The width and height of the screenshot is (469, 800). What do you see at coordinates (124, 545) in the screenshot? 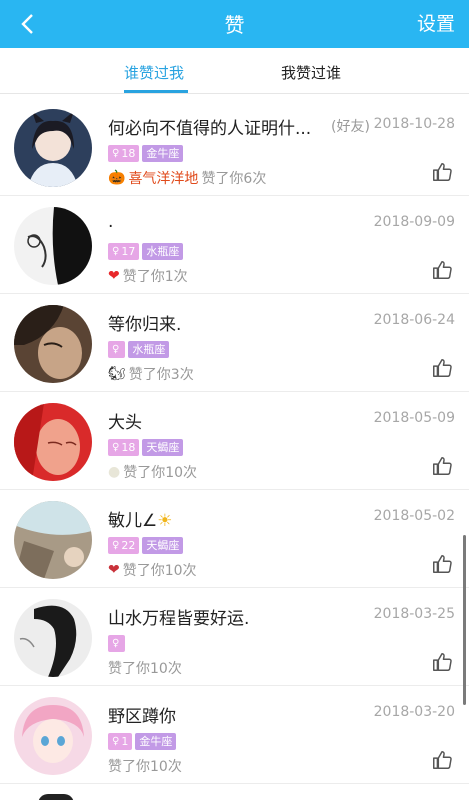
I see `age-badge: ♀ 22` at bounding box center [124, 545].